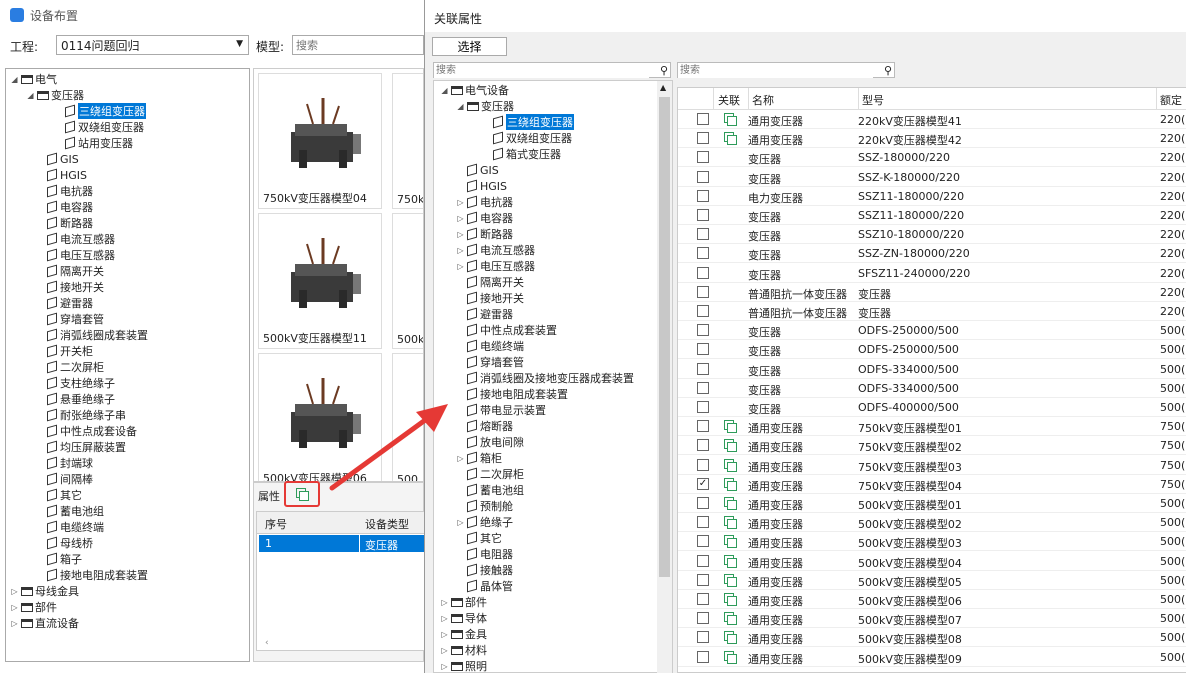 This screenshot has width=1186, height=673. What do you see at coordinates (932, 446) in the screenshot?
I see `table-row: 通用变压器 750kV变压器模型02 750(` at bounding box center [932, 446].